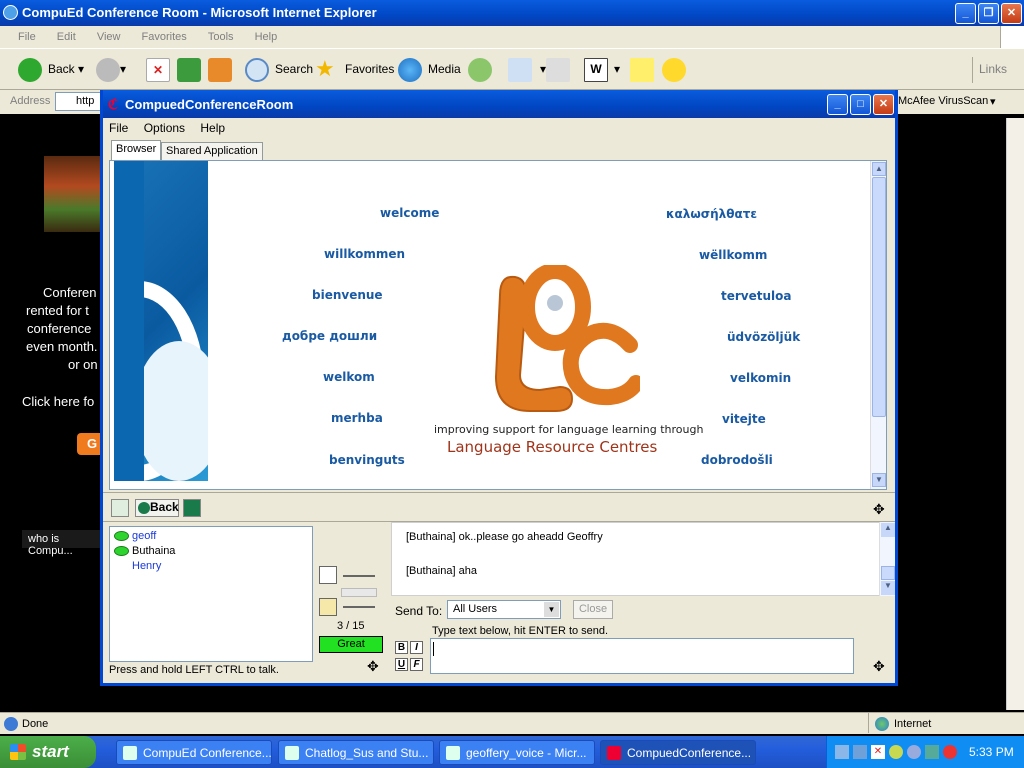 The height and width of the screenshot is (768, 1024). What do you see at coordinates (453, 753) in the screenshot?
I see `word-icon` at bounding box center [453, 753].